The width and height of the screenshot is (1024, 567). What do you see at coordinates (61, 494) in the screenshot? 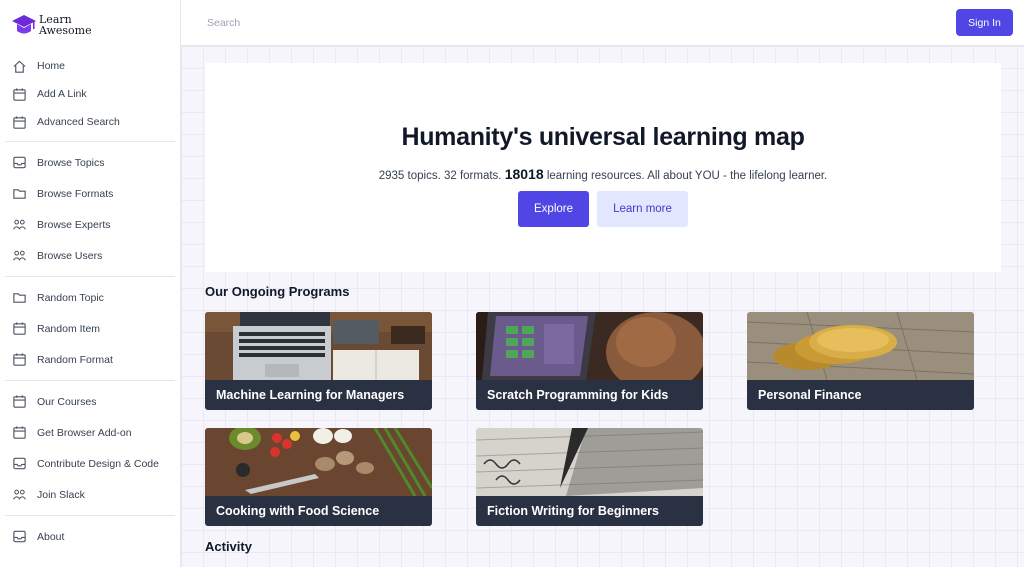
I see `sidebar-item-label: Join Slack` at bounding box center [61, 494].